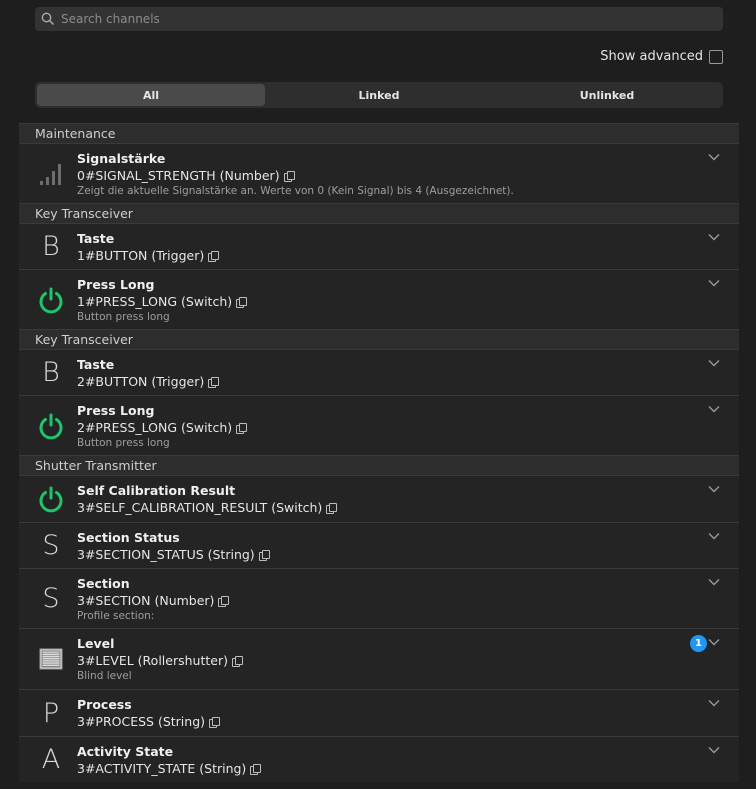 The height and width of the screenshot is (789, 756). I want to click on channel-title: Signalstärke, so click(121, 158).